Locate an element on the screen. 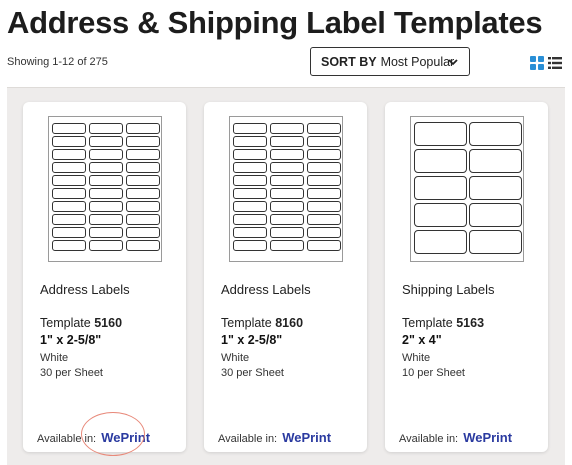 This screenshot has height=465, width=572. card-template-number: Template 8160 is located at coordinates (262, 323).